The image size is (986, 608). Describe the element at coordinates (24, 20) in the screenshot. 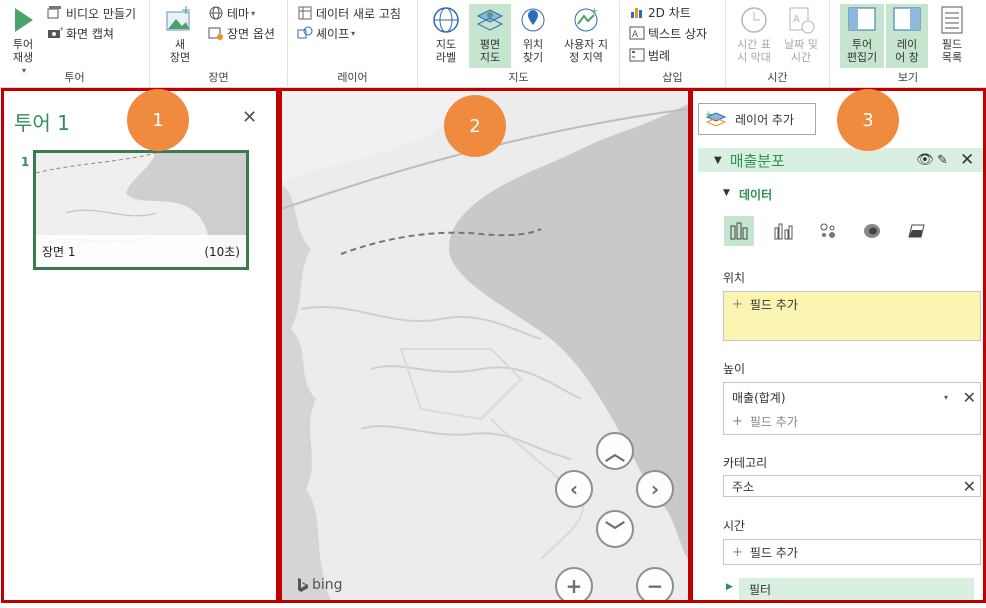

I see `play-icon` at that location.